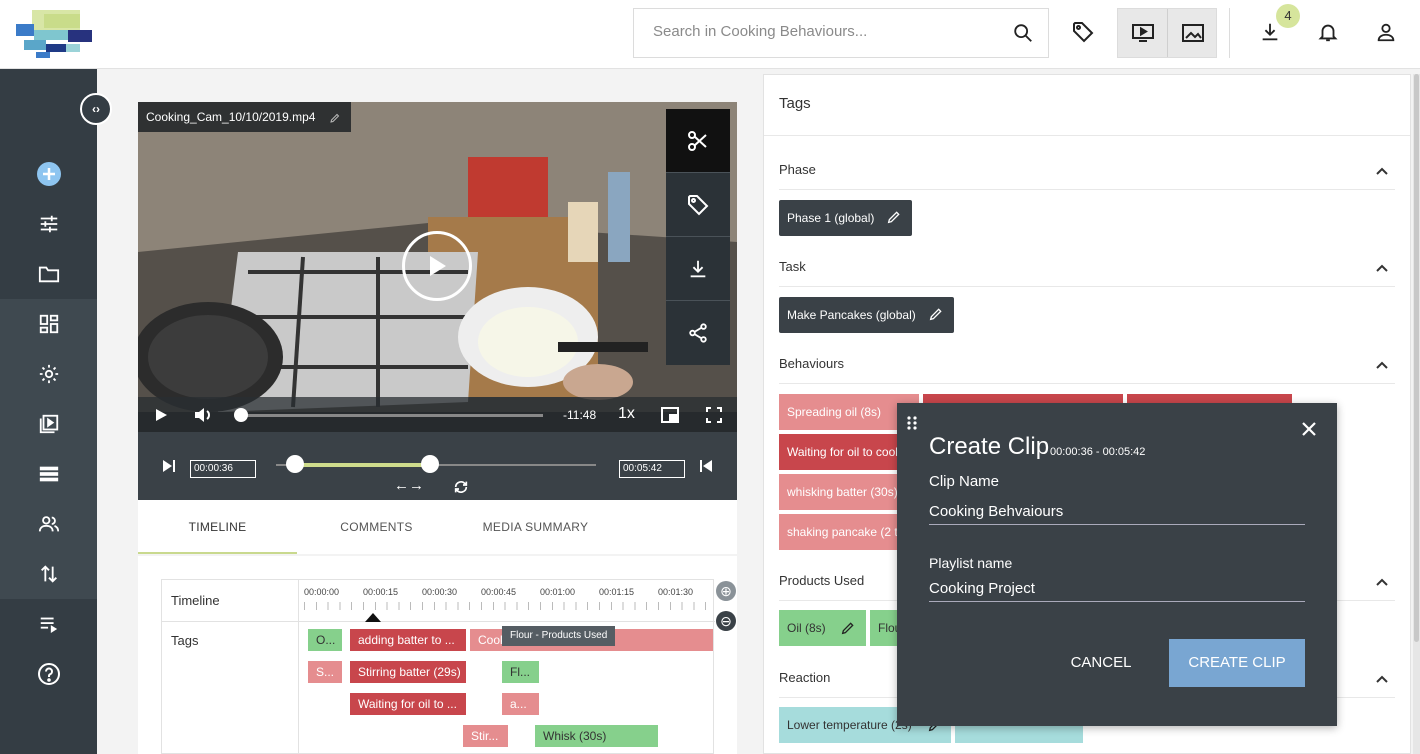 Image resolution: width=1420 pixels, height=754 pixels. Describe the element at coordinates (49, 224) in the screenshot. I see `sliders-icon` at that location.